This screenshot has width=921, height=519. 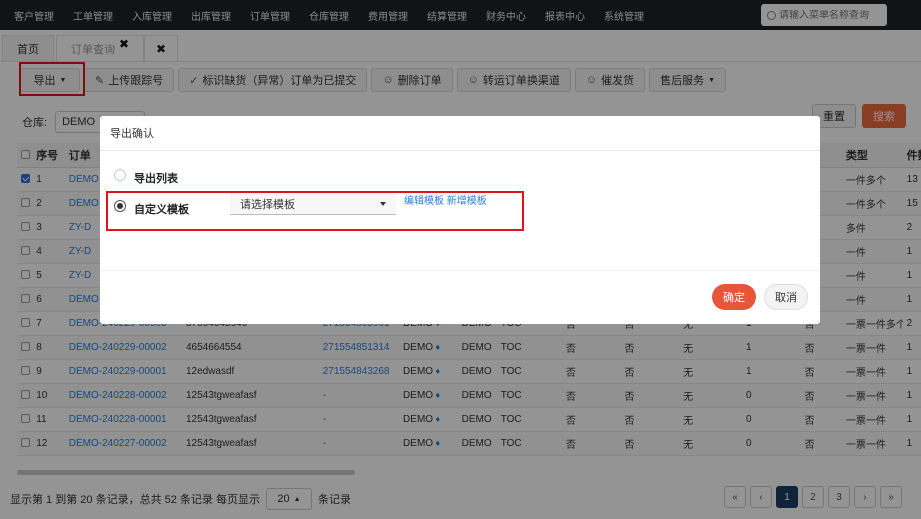 I want to click on custom-template-highlight-box, so click(x=315, y=211).